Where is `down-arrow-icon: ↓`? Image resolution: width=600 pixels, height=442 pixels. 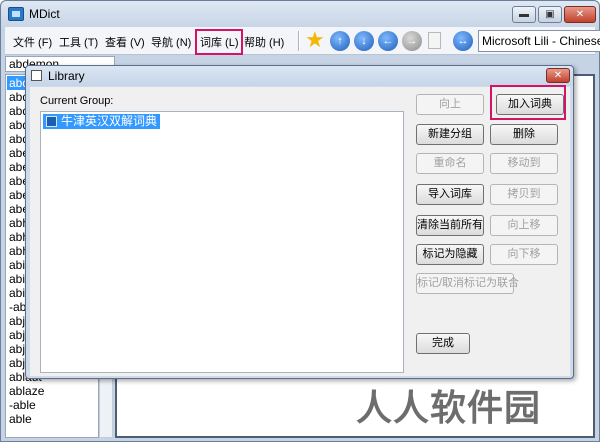 down-arrow-icon: ↓ is located at coordinates (364, 41).